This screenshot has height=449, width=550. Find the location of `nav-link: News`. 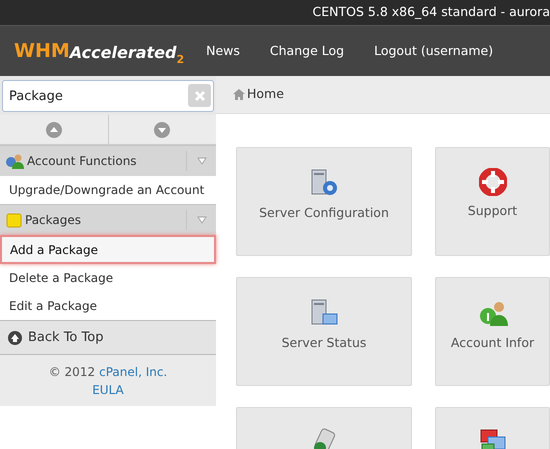

nav-link: News is located at coordinates (223, 51).